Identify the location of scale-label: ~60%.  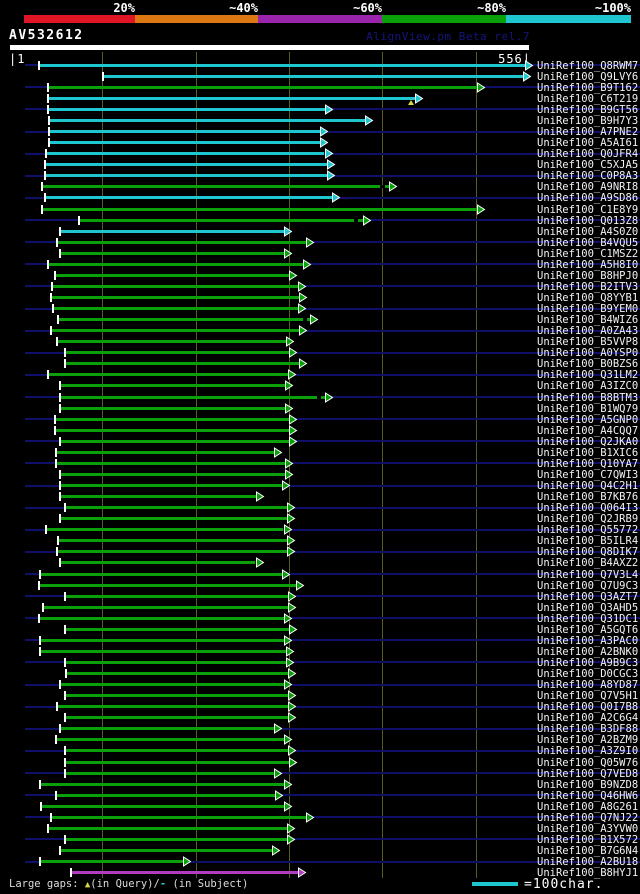
(367, 8).